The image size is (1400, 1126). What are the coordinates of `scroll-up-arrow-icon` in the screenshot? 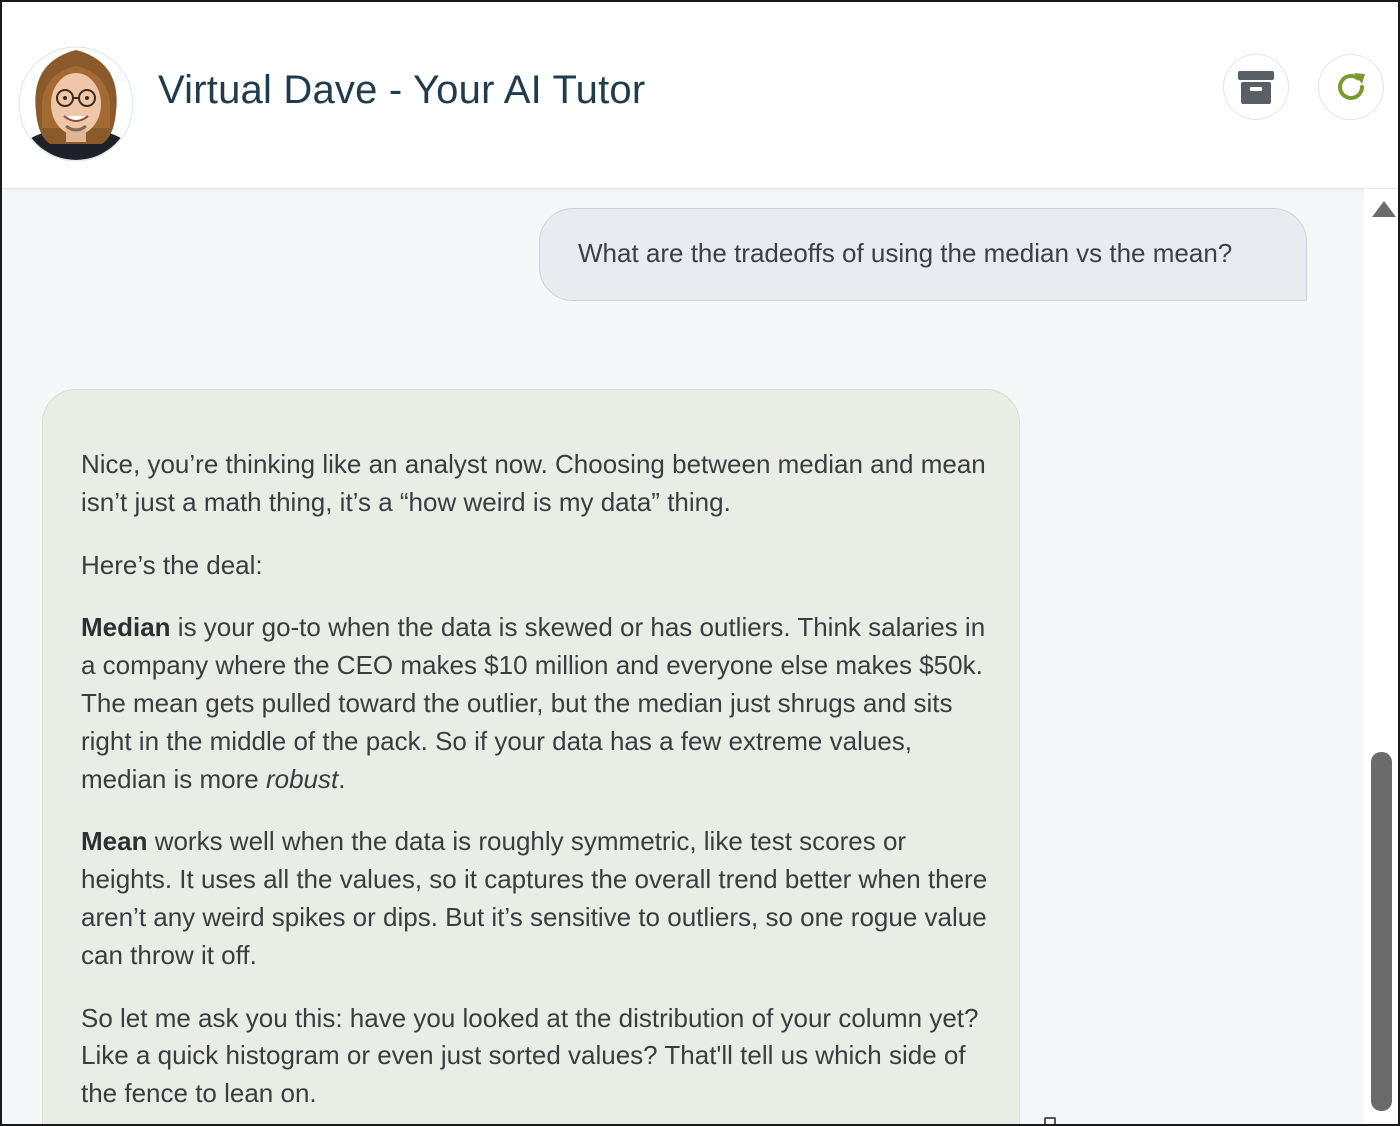 It's located at (1384, 209).